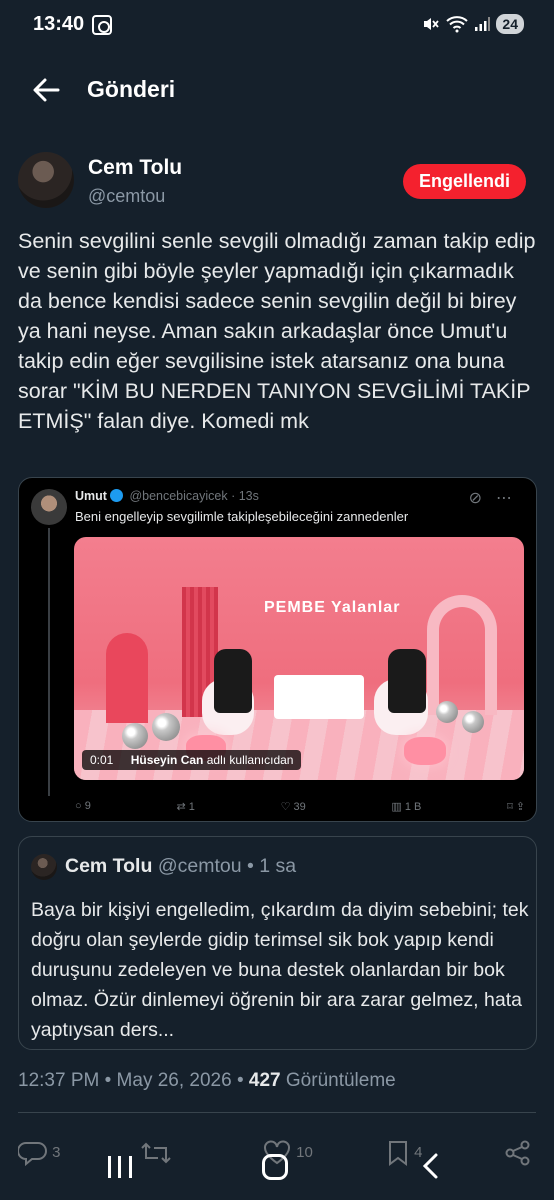  Describe the element at coordinates (277, 26) in the screenshot. I see `status-bar: 13:40 24` at that location.